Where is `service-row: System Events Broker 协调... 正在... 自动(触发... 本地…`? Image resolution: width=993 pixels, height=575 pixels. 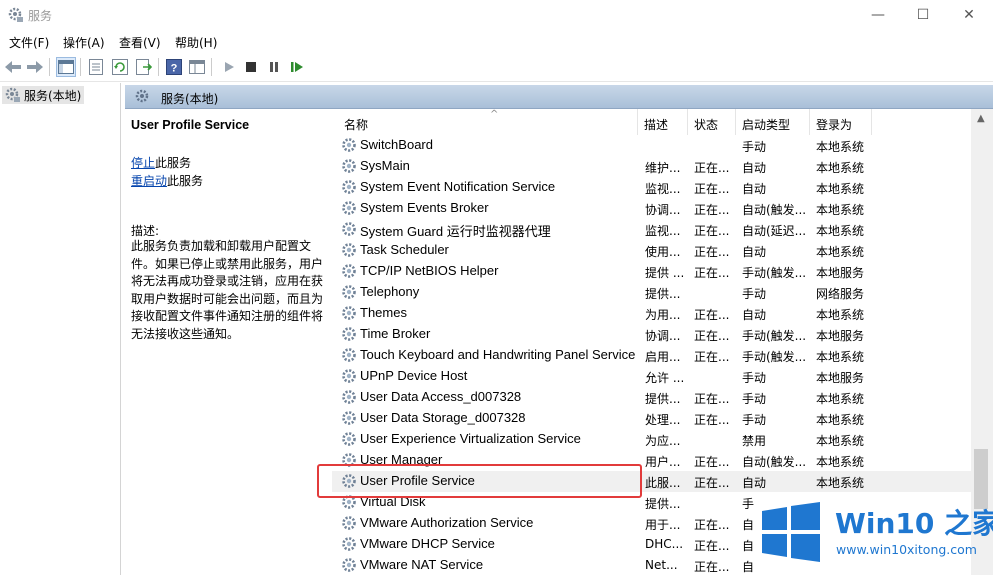
service-row: System Events Broker 协调... 正在... 自动(触发... 本地… is located at coordinates (652, 208).